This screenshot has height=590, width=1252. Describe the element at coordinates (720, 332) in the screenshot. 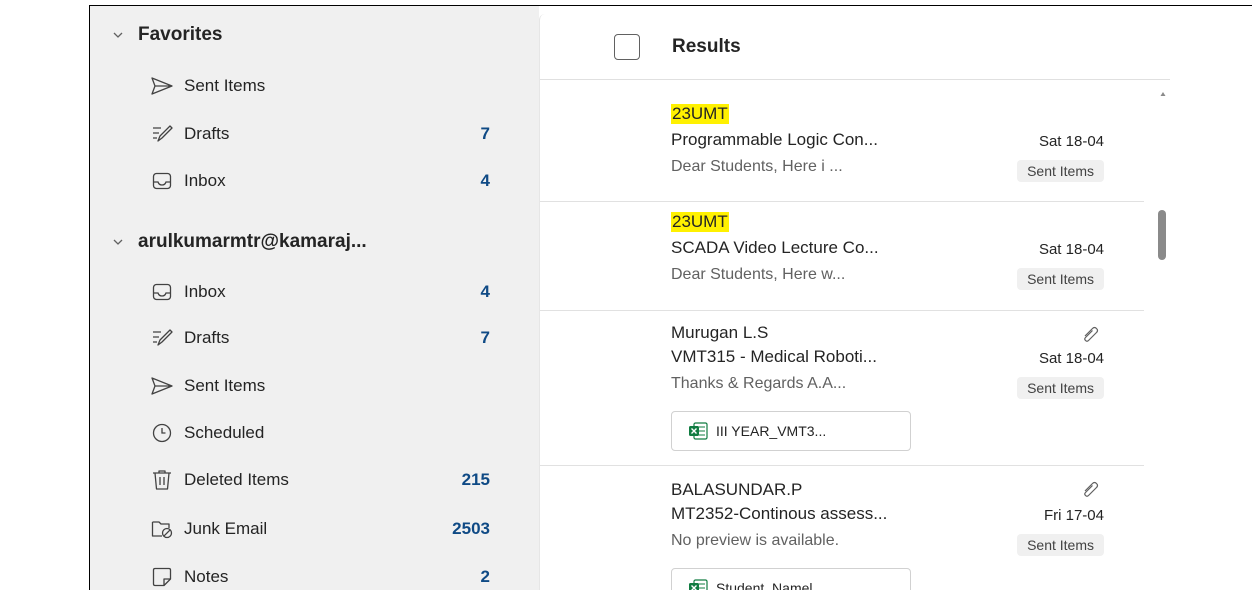

I see `message-sender: Murugan L.S` at that location.